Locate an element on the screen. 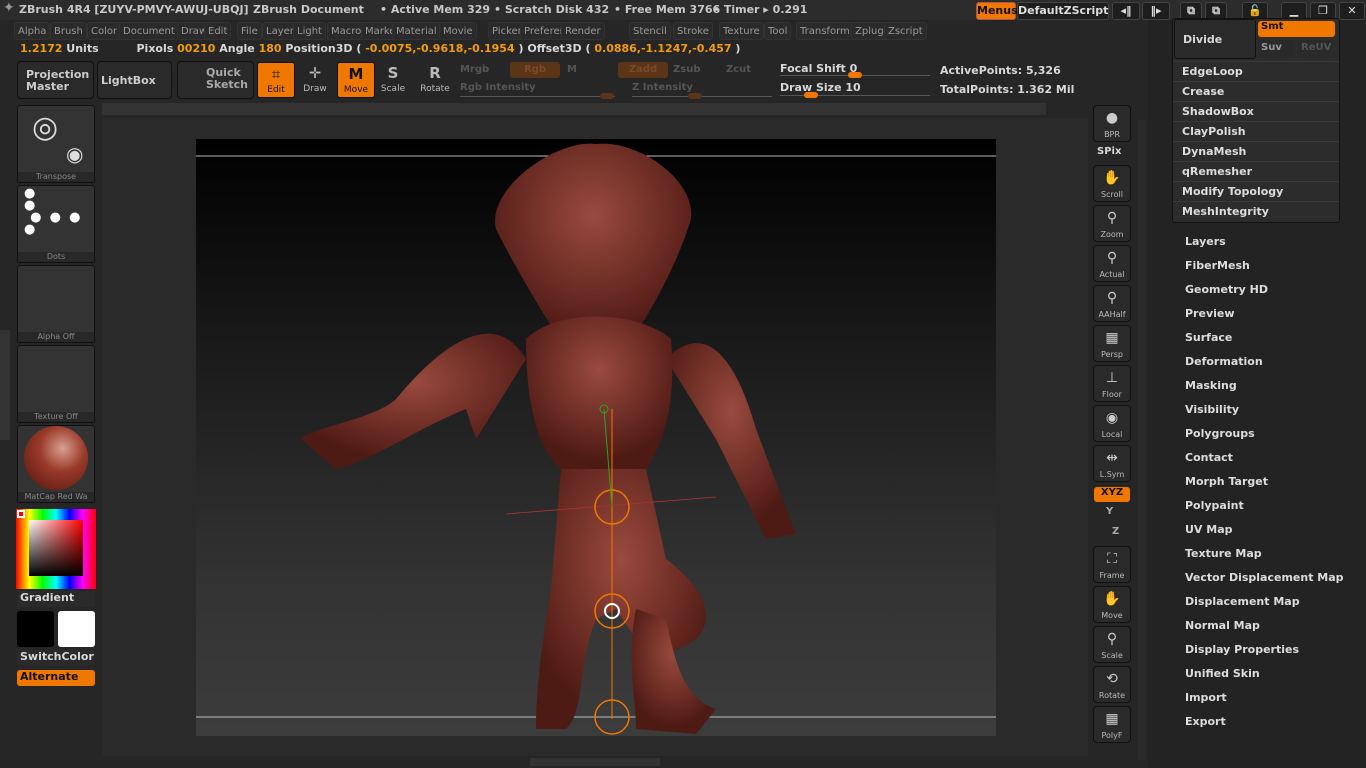  zcut-button: Zcut is located at coordinates (738, 69).